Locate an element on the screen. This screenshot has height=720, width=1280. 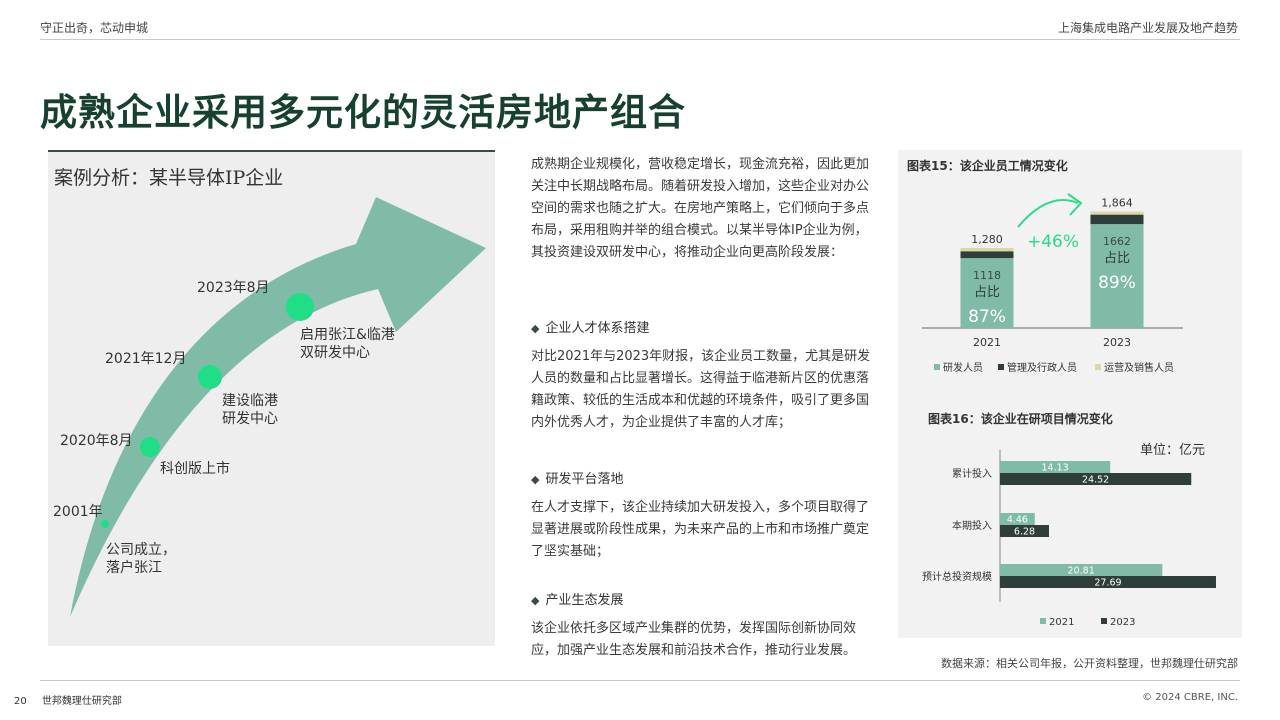
chart16-category-label: 预计总投资规模 is located at coordinates (957, 576).